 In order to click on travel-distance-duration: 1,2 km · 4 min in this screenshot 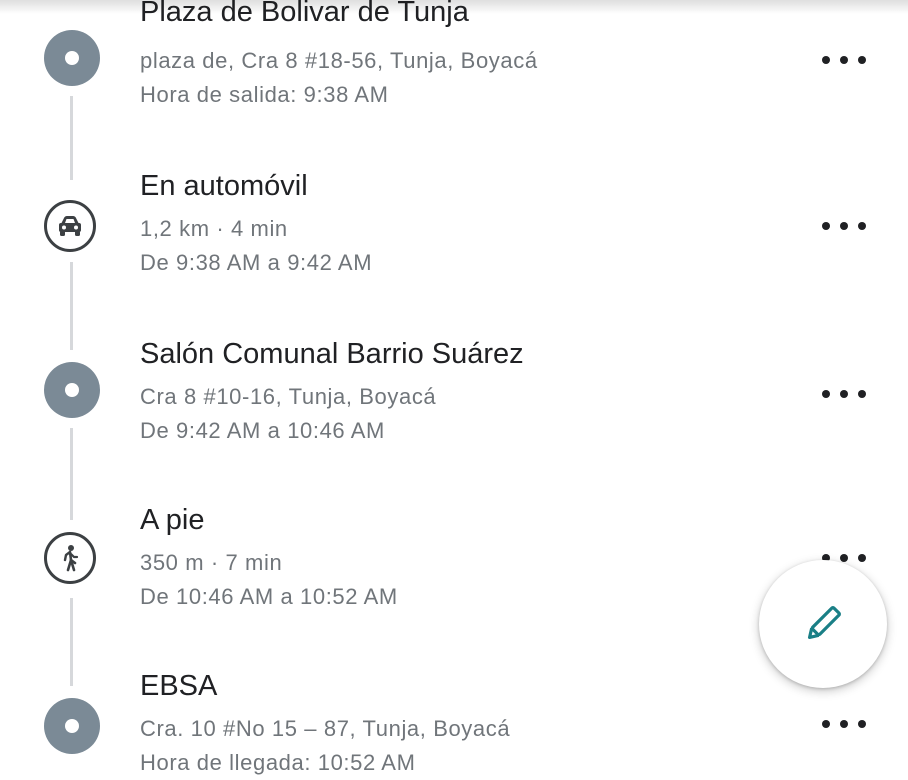, I will do `click(214, 228)`.